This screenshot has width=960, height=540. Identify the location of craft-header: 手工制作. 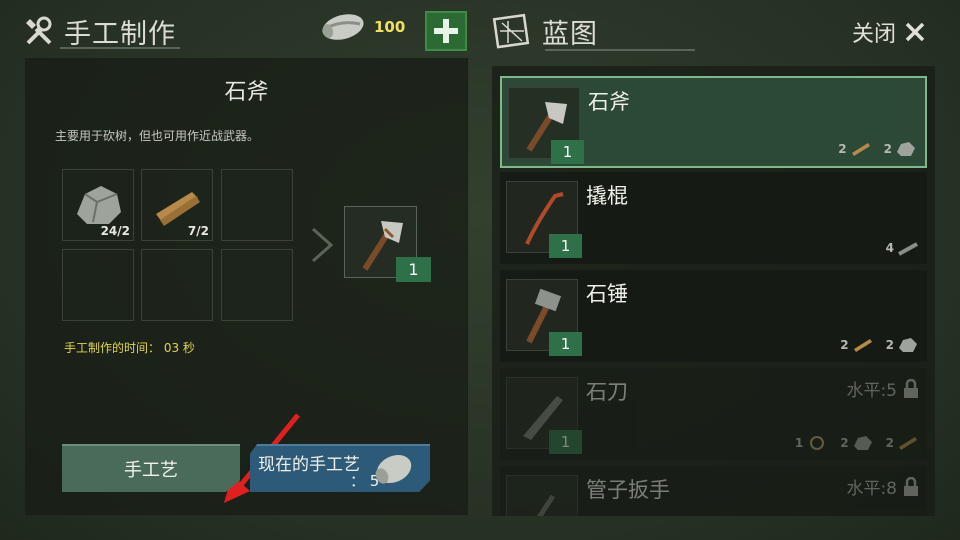
(99, 31).